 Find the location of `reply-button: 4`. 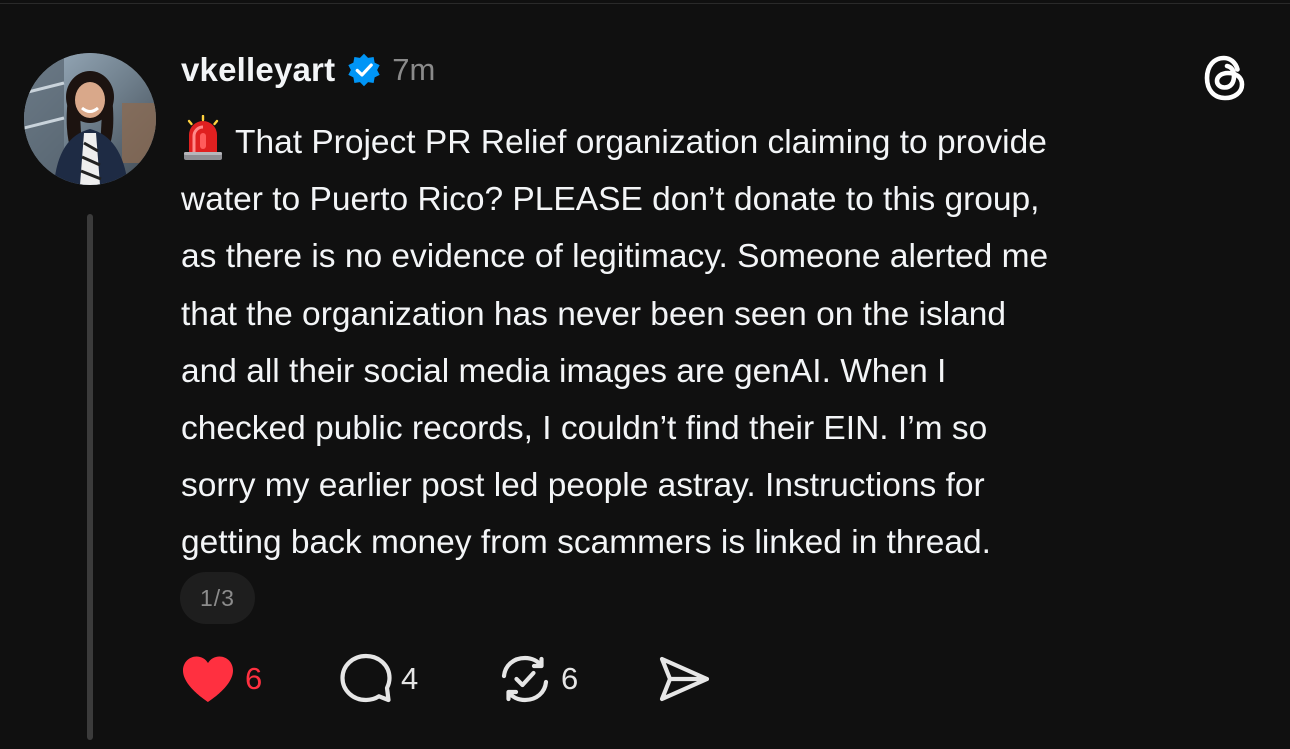

reply-button: 4 is located at coordinates (379, 679).